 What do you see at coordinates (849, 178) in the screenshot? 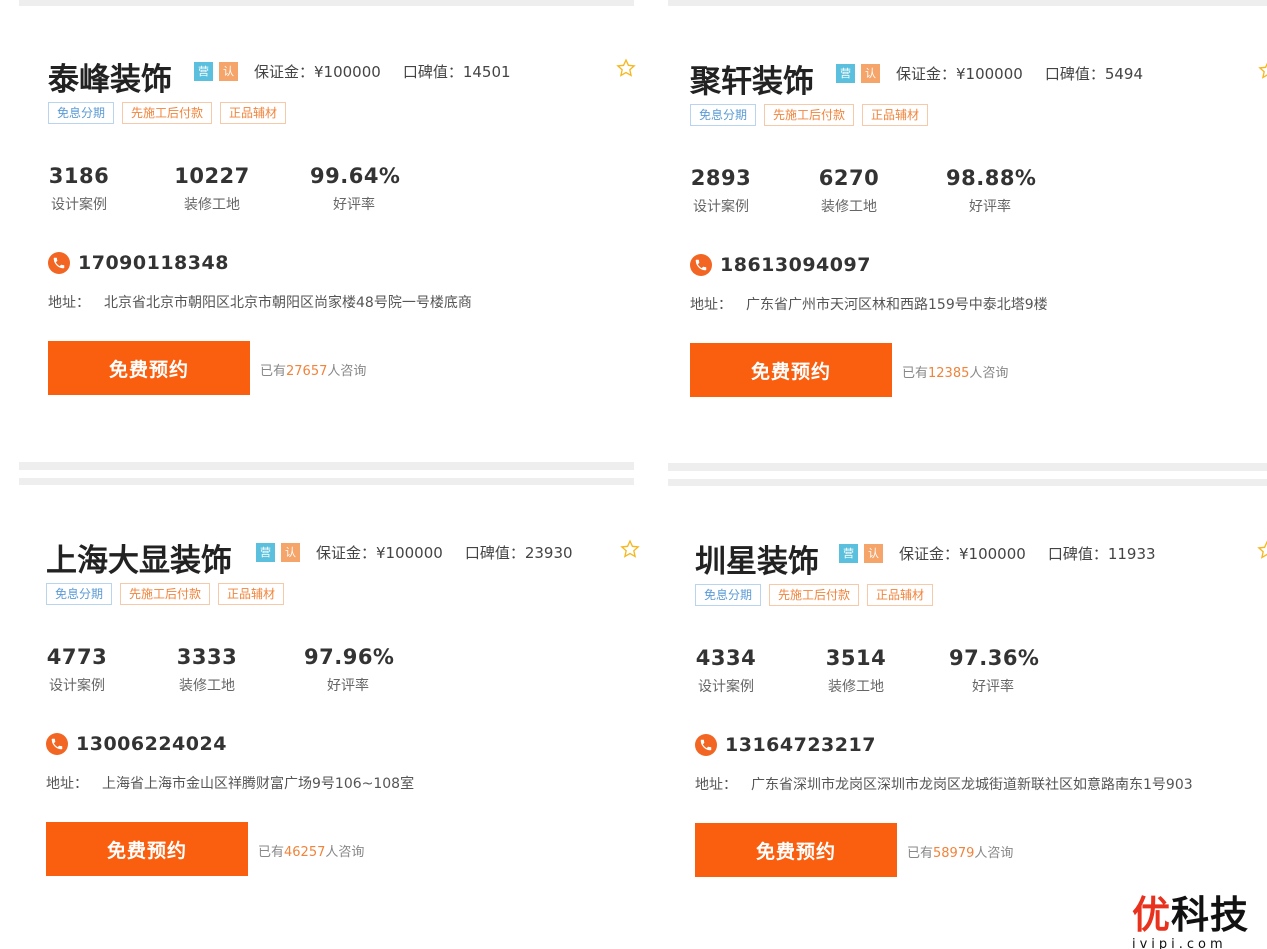
I see `stat-value: 6270` at bounding box center [849, 178].